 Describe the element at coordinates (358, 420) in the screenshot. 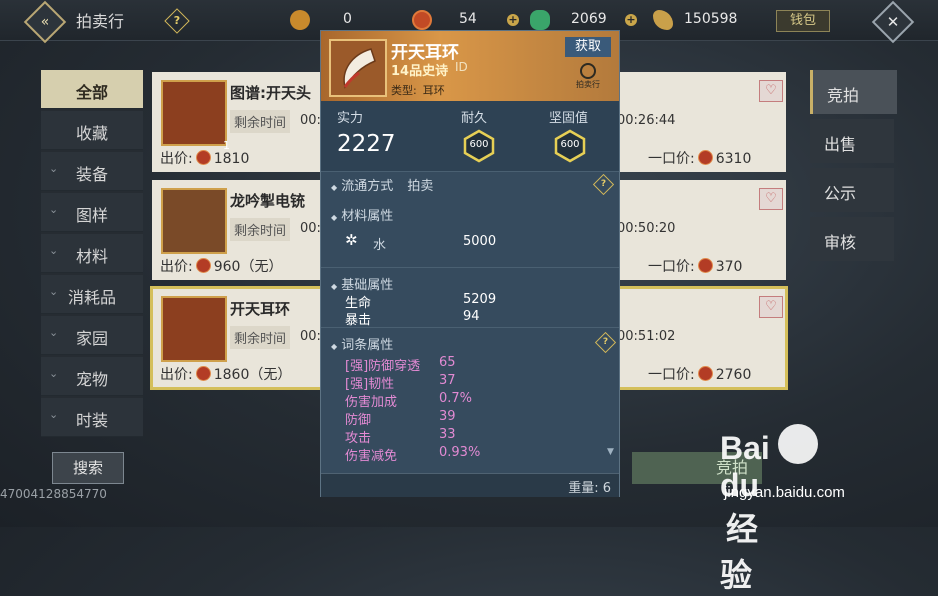

I see `affix-name: 防御` at that location.